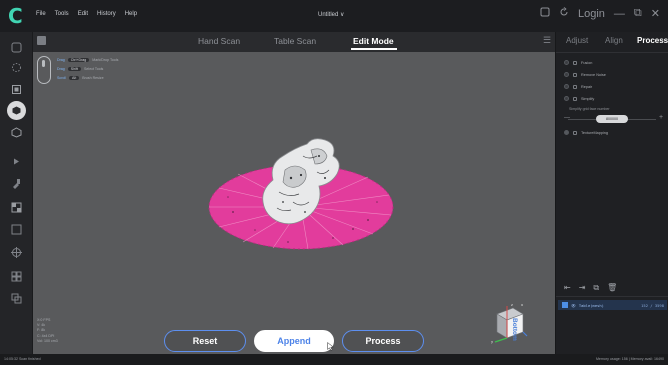 The height and width of the screenshot is (365, 668). I want to click on status-message: 14:05:32 Scan finished, so click(22, 359).